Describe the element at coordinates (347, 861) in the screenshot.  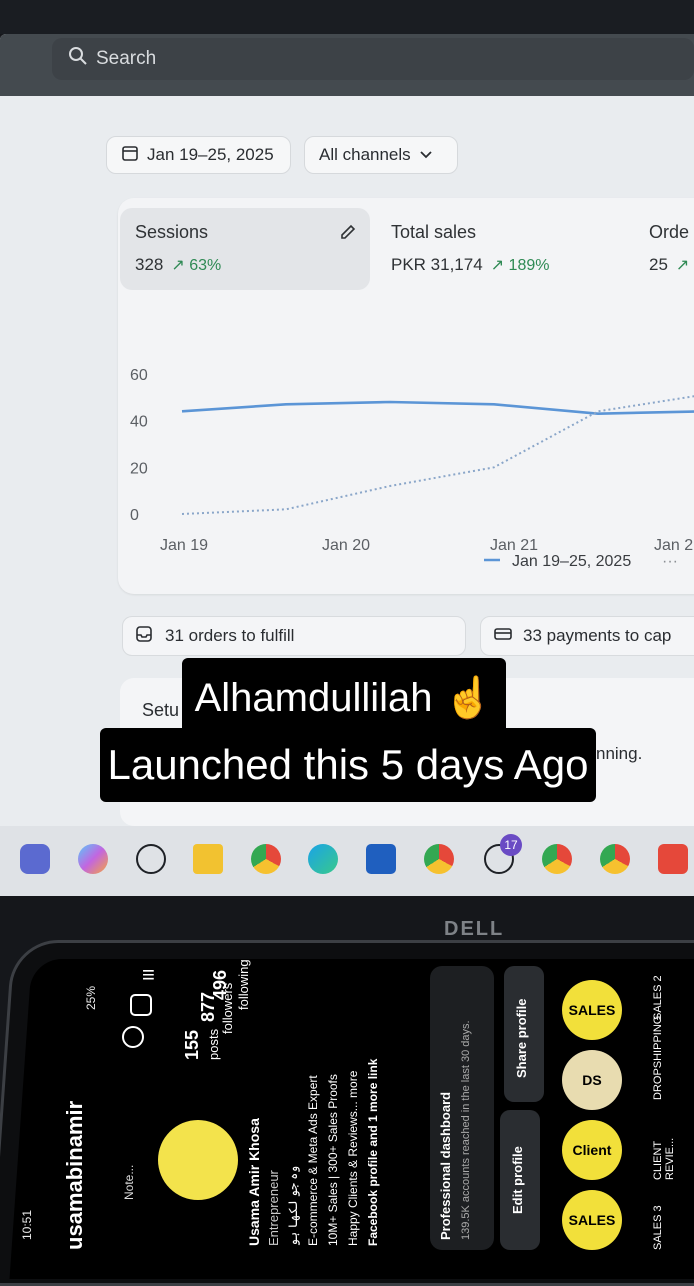
I see `windows-taskbar: 17` at that location.